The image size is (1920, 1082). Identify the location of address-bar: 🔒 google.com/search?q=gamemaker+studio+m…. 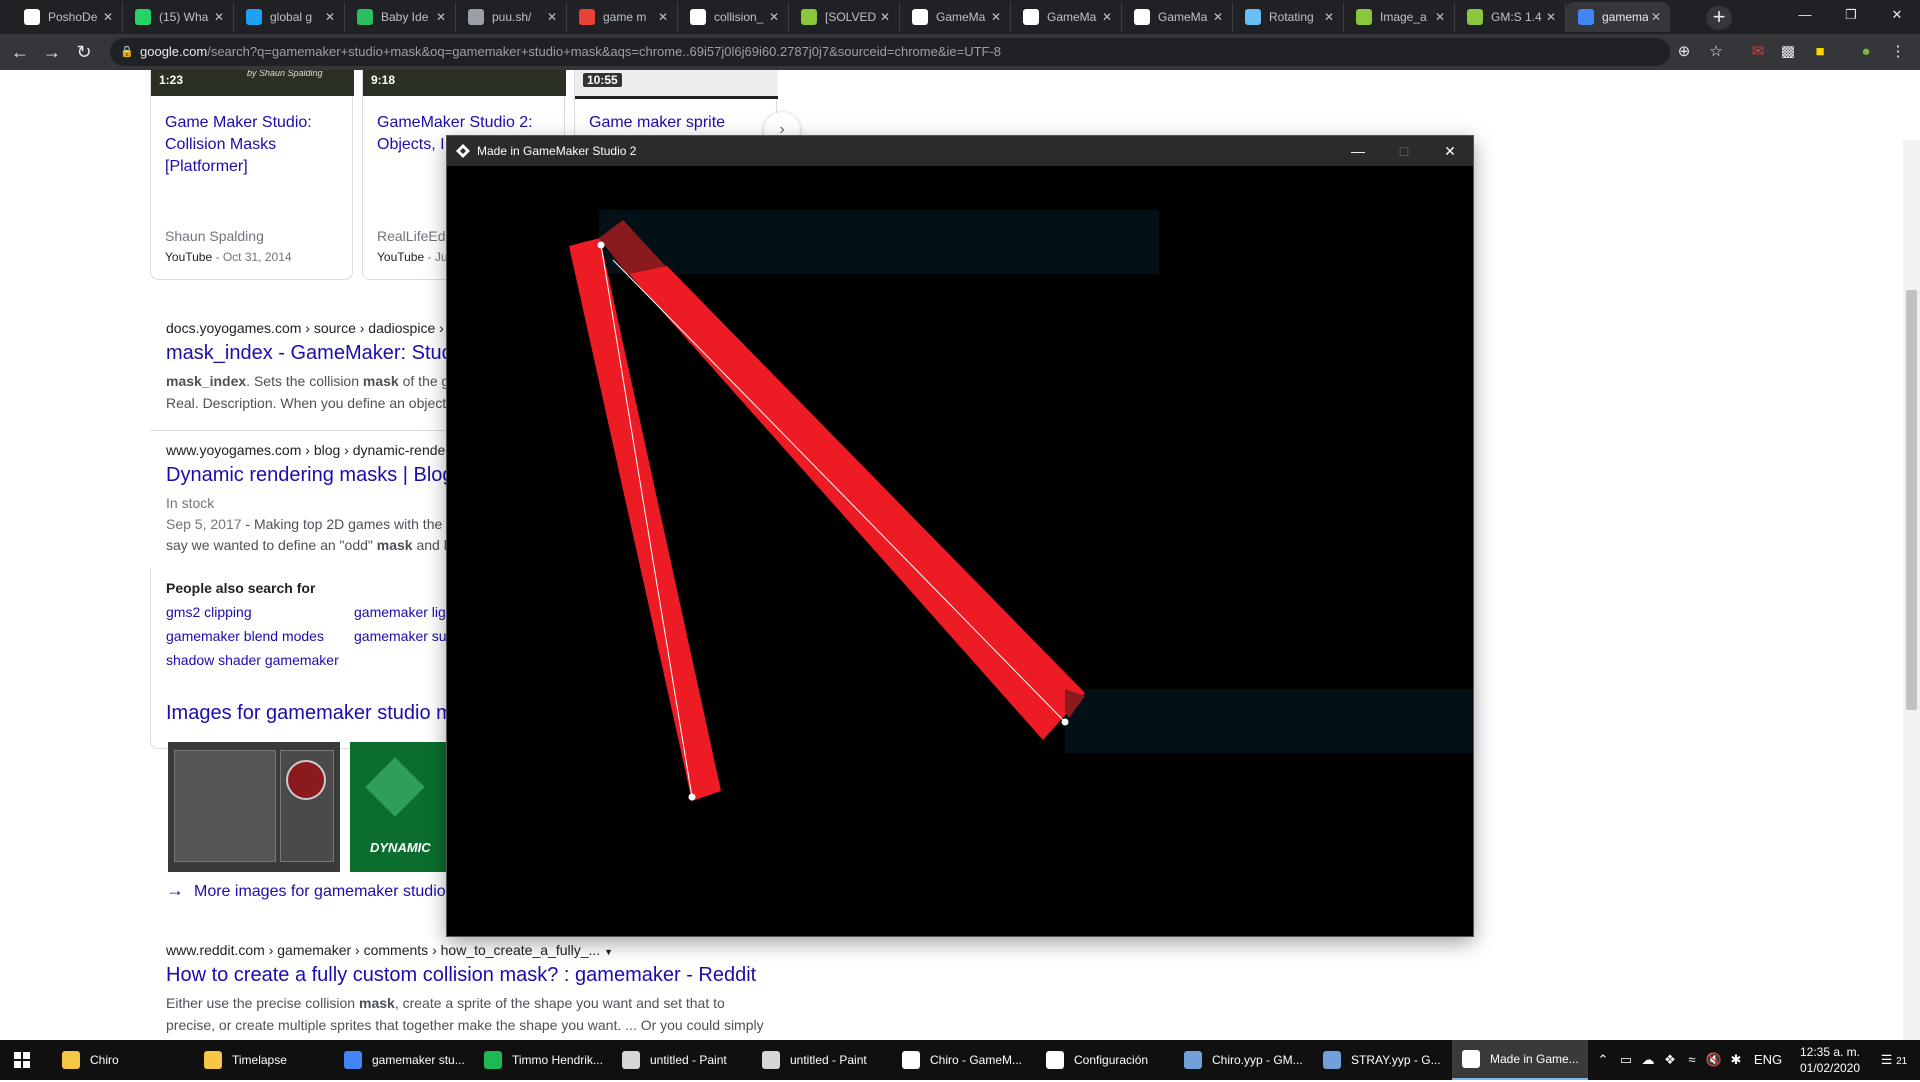
(890, 52).